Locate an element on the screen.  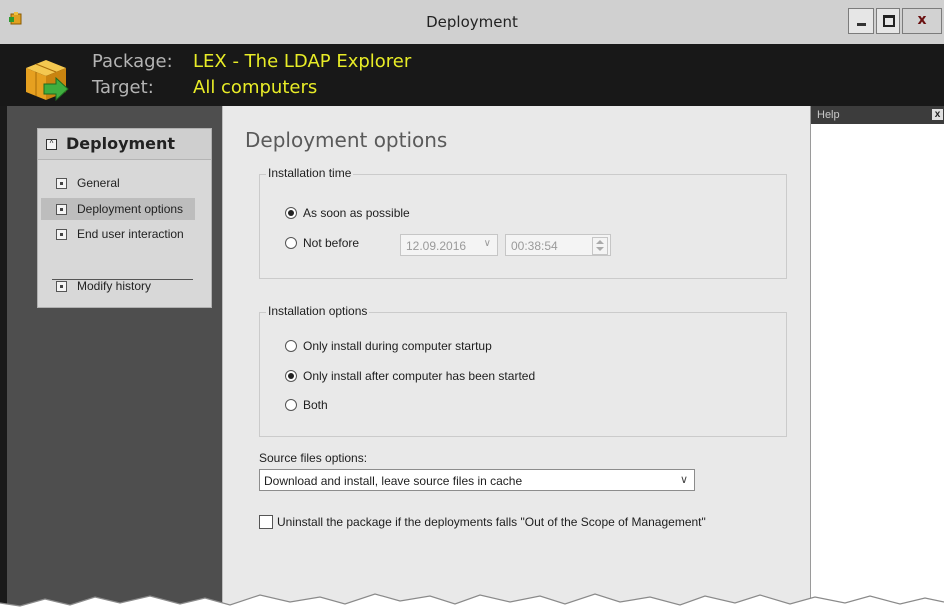
sidebar-item-label: Modify history is located at coordinates (114, 286).